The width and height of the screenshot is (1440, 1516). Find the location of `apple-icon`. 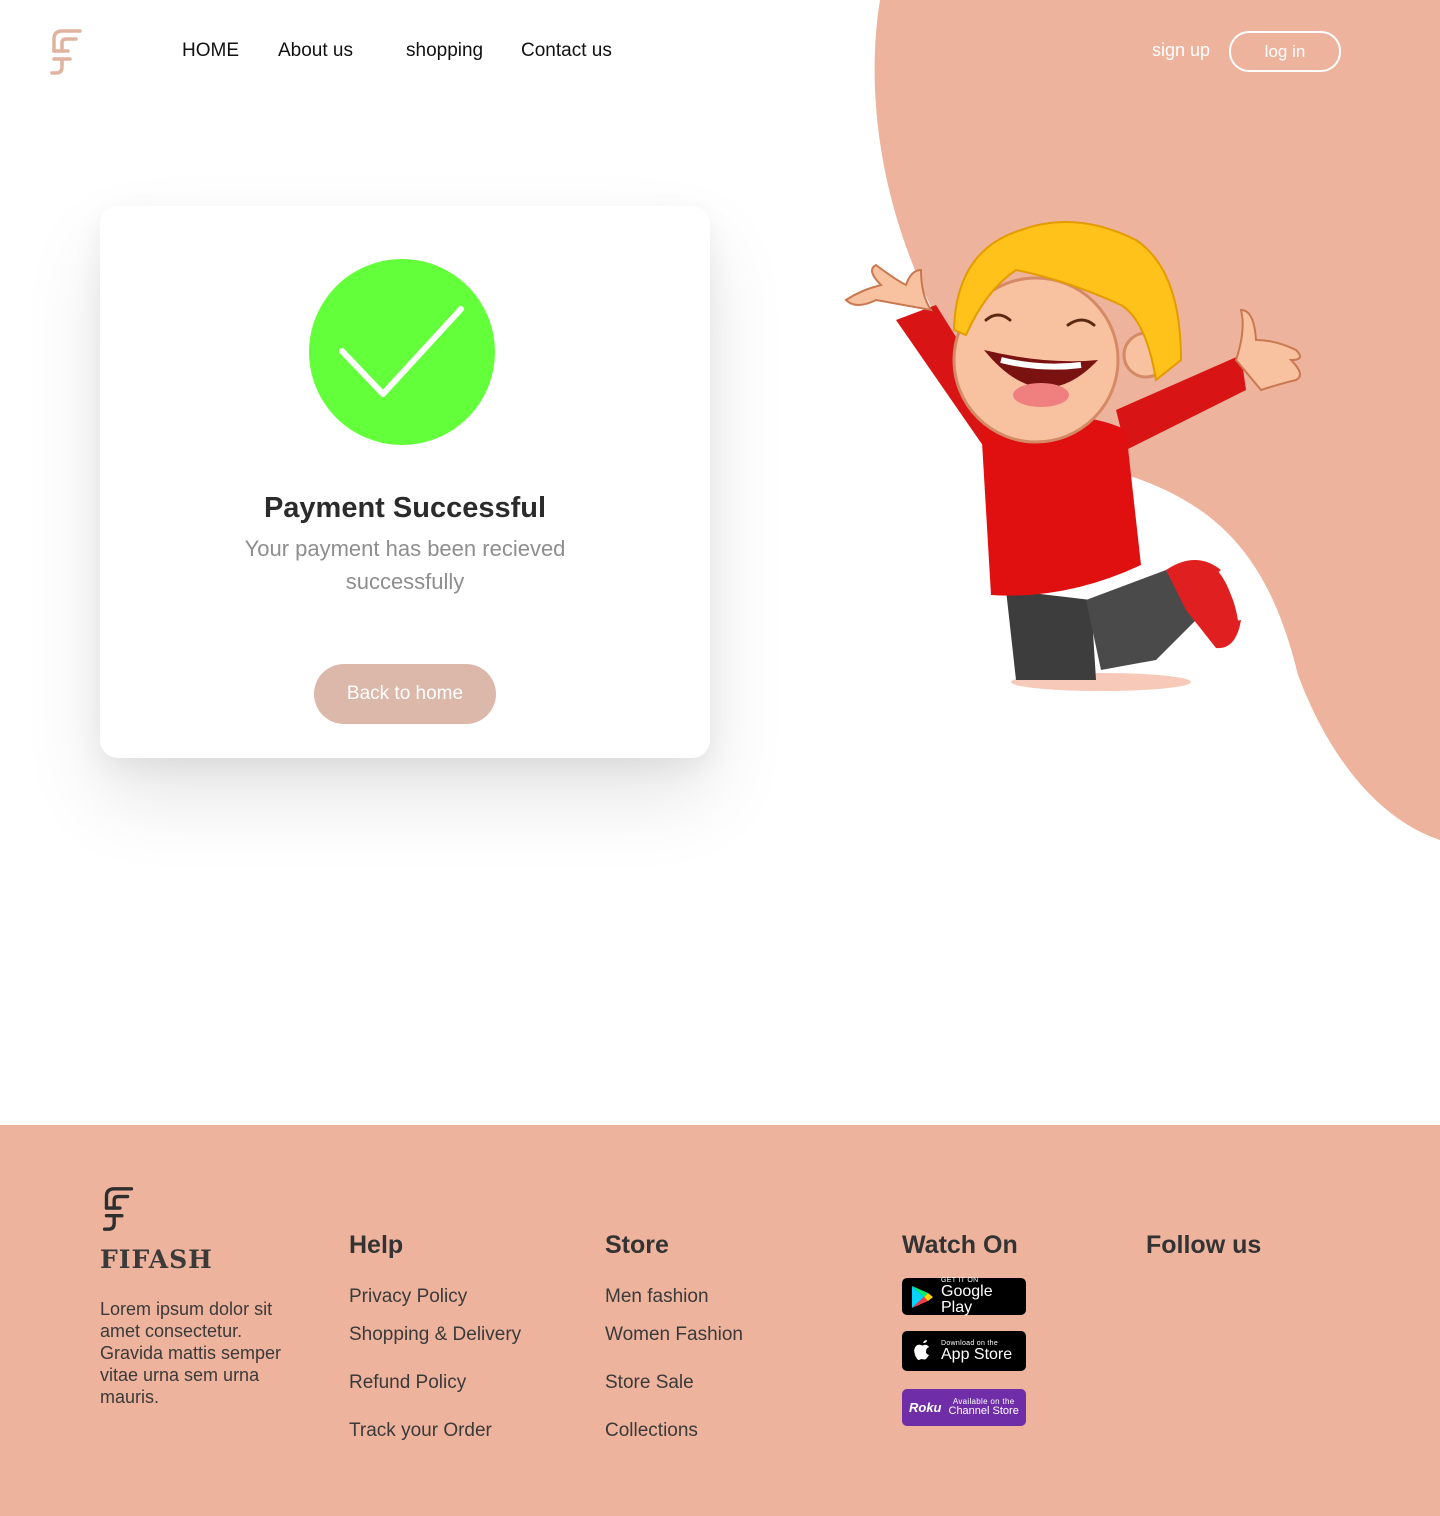

apple-icon is located at coordinates (921, 1350).